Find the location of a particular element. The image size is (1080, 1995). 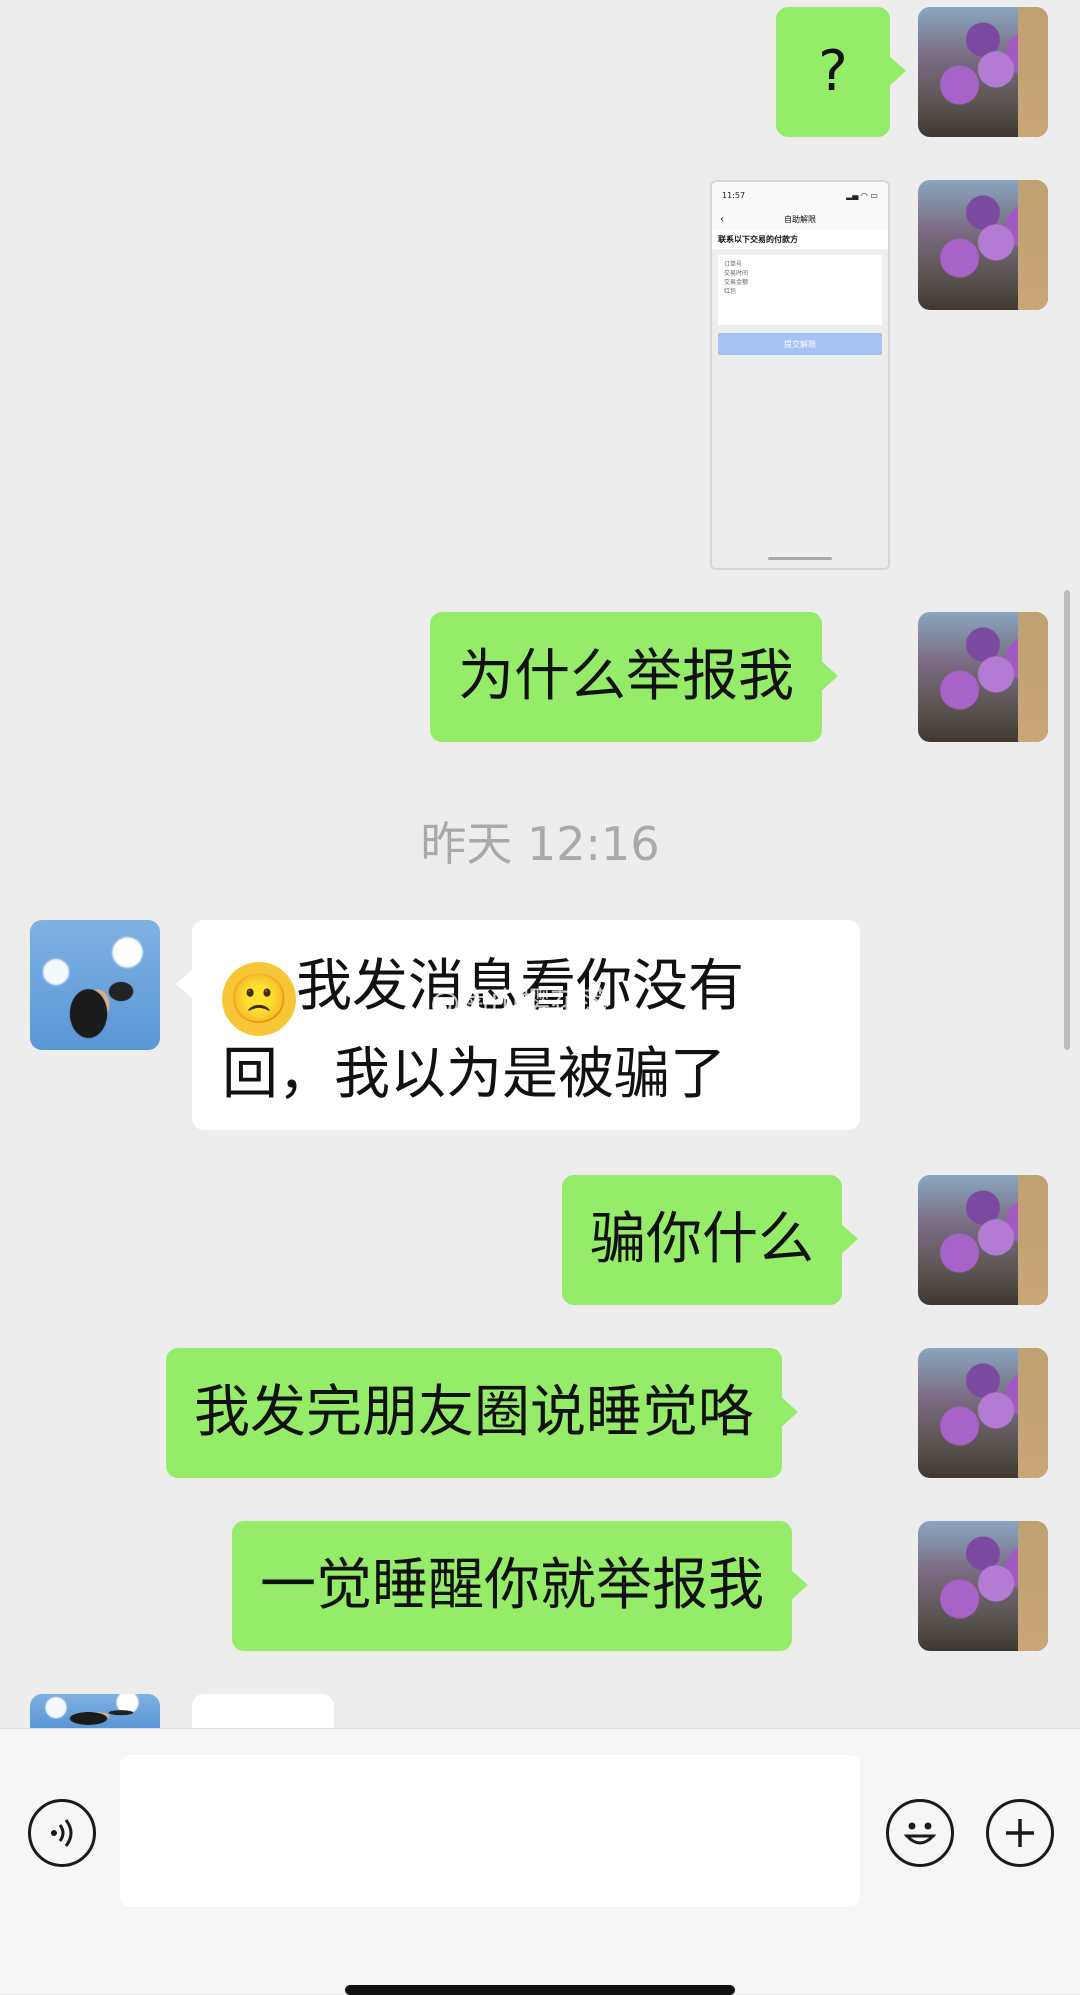

thumbnail-row: 交易时间 is located at coordinates (736, 273).